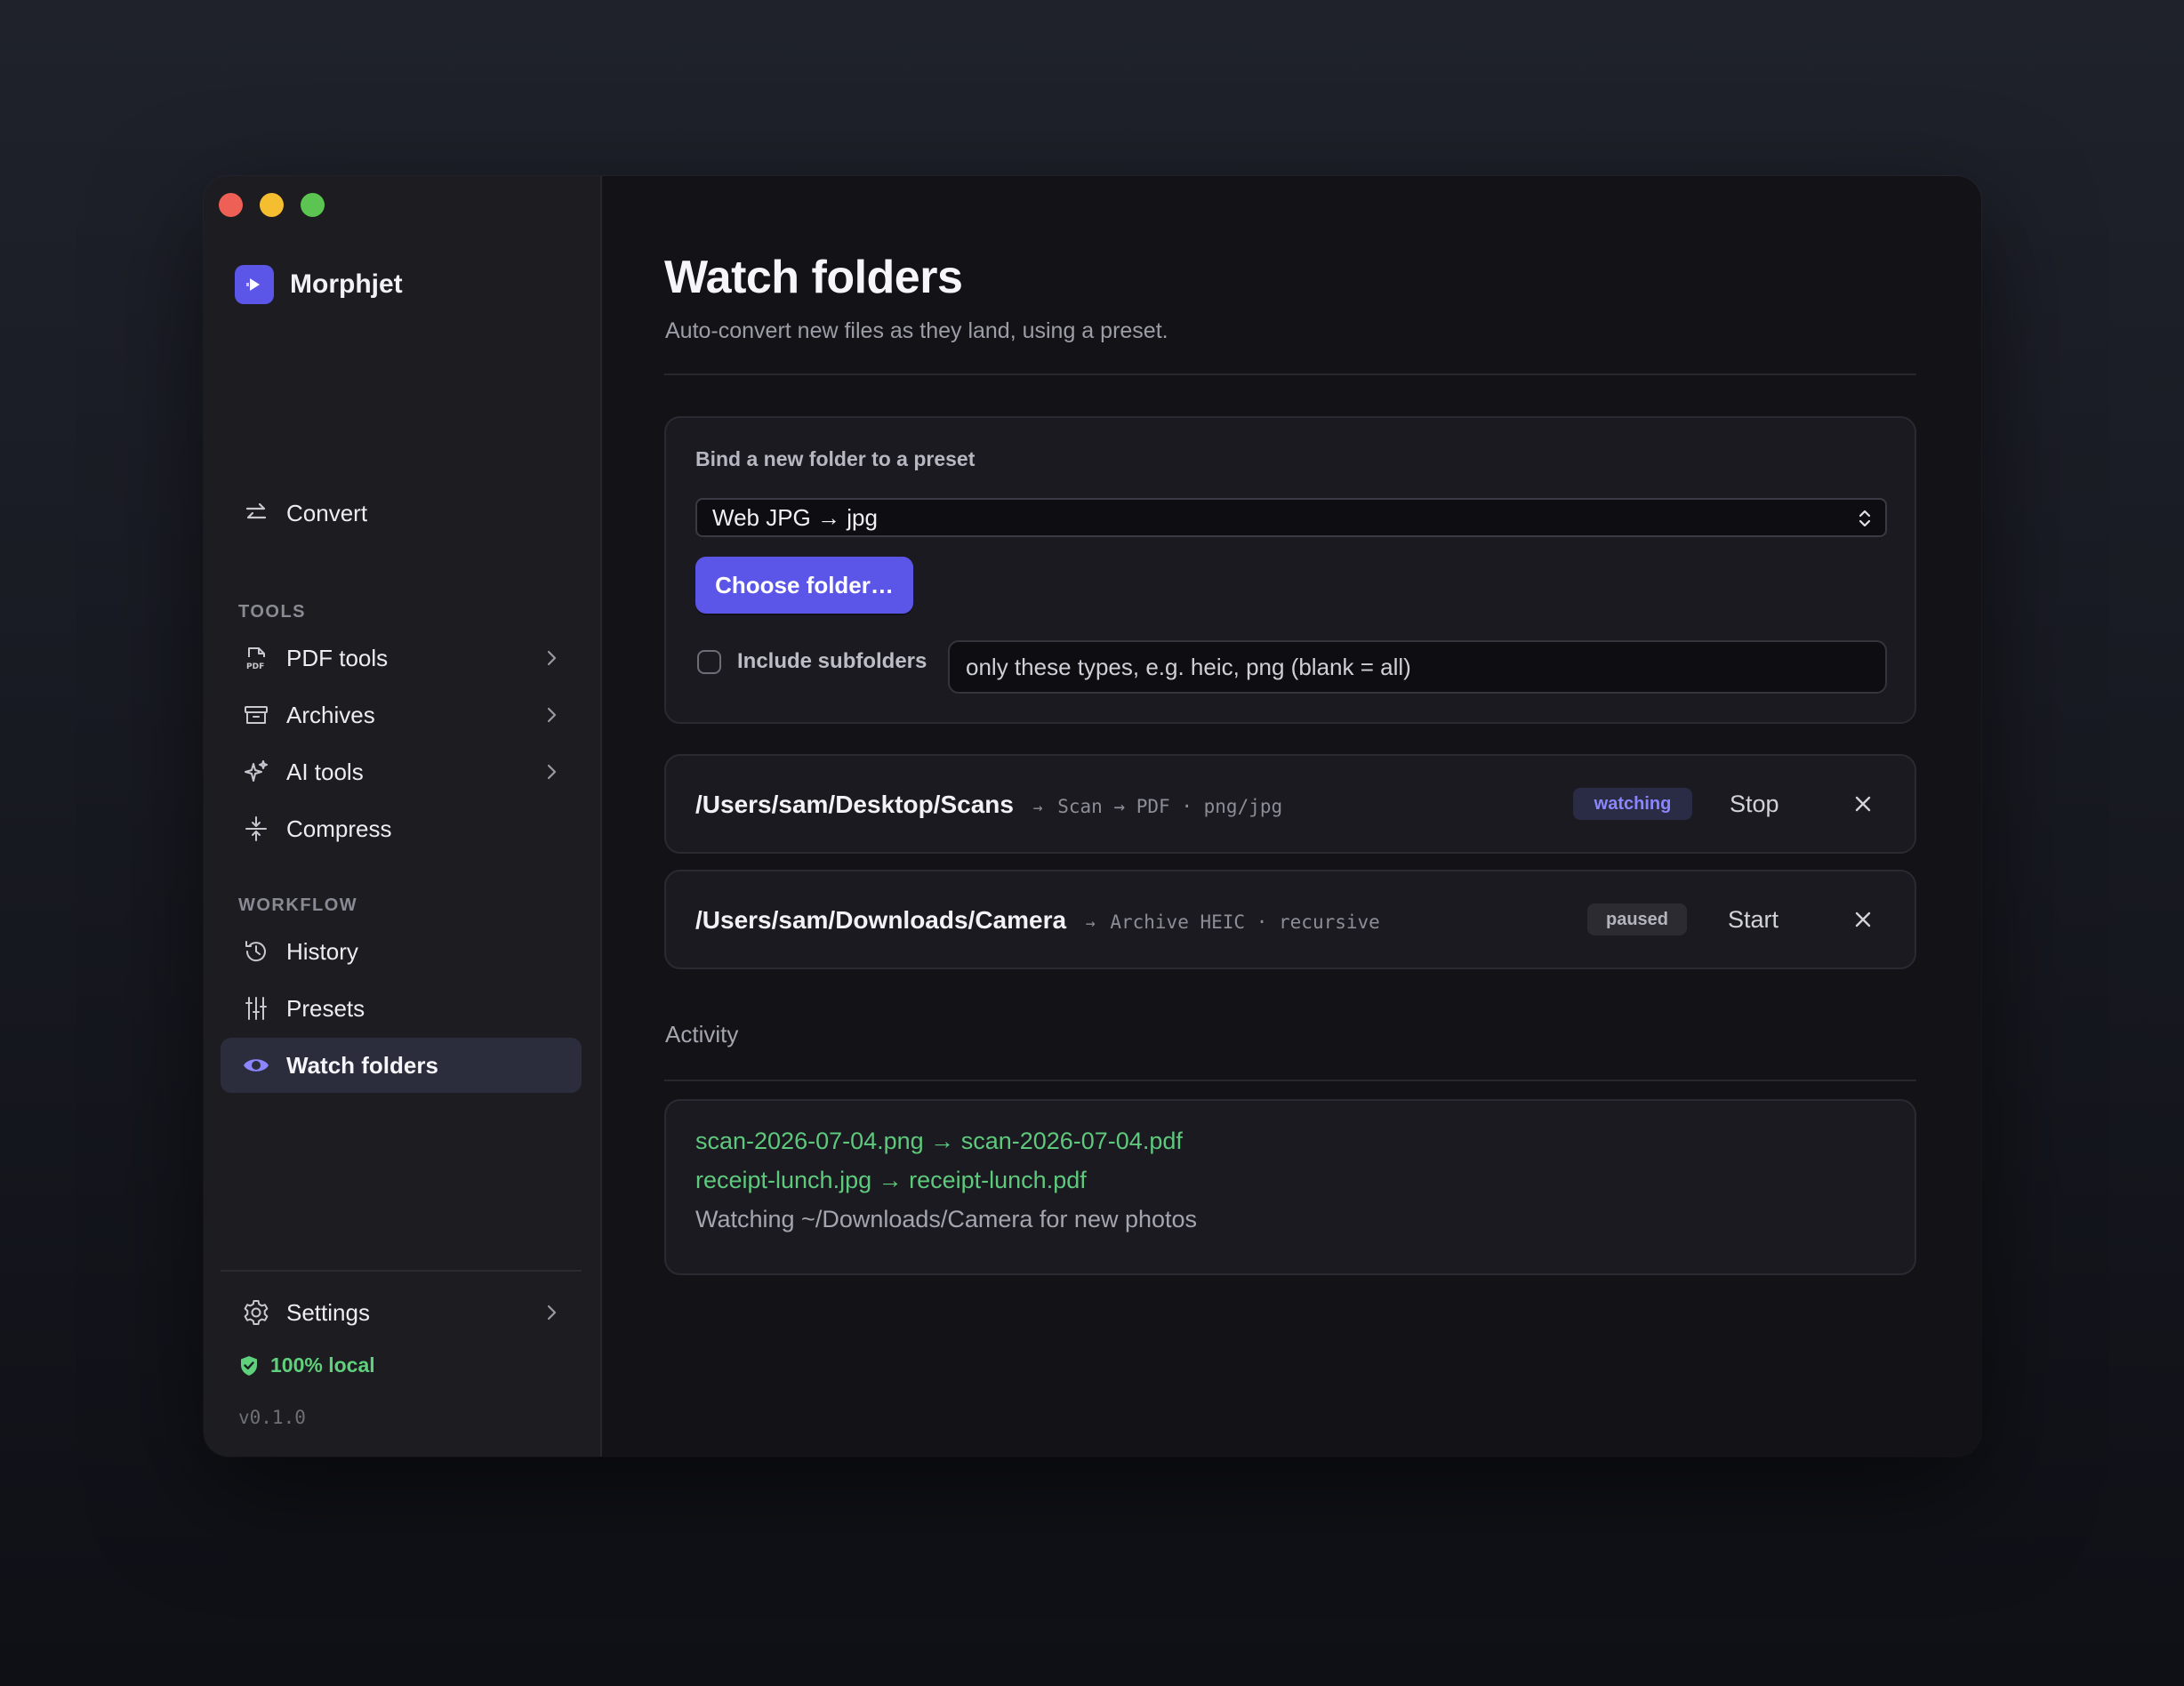 This screenshot has width=2184, height=1686. I want to click on sidebar-item-convert: Convert, so click(401, 513).